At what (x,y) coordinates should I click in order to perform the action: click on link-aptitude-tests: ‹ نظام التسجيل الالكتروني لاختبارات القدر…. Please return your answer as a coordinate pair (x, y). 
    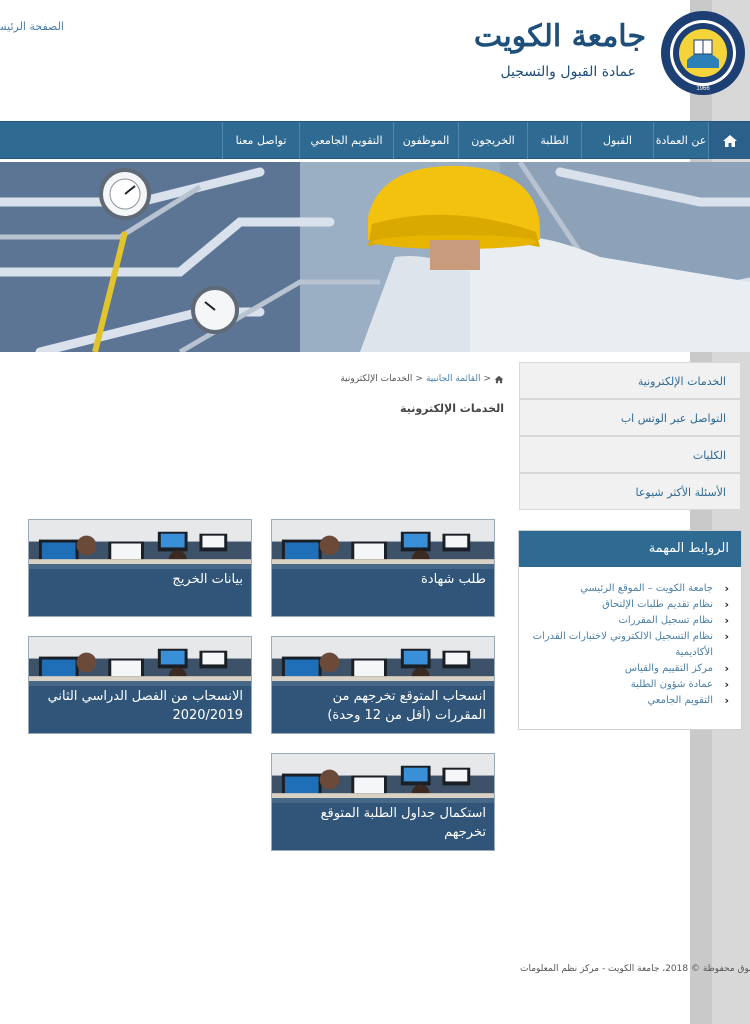
    Looking at the image, I should click on (629, 645).